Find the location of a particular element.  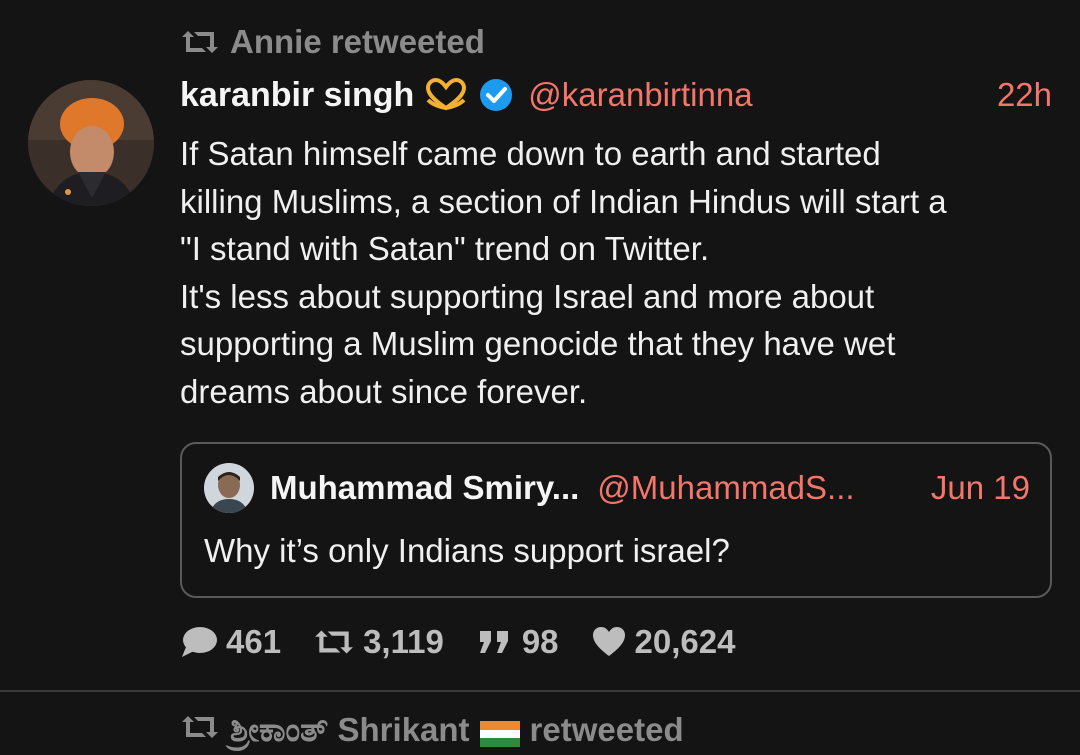

next-retweet-label: retweeted is located at coordinates (606, 729).